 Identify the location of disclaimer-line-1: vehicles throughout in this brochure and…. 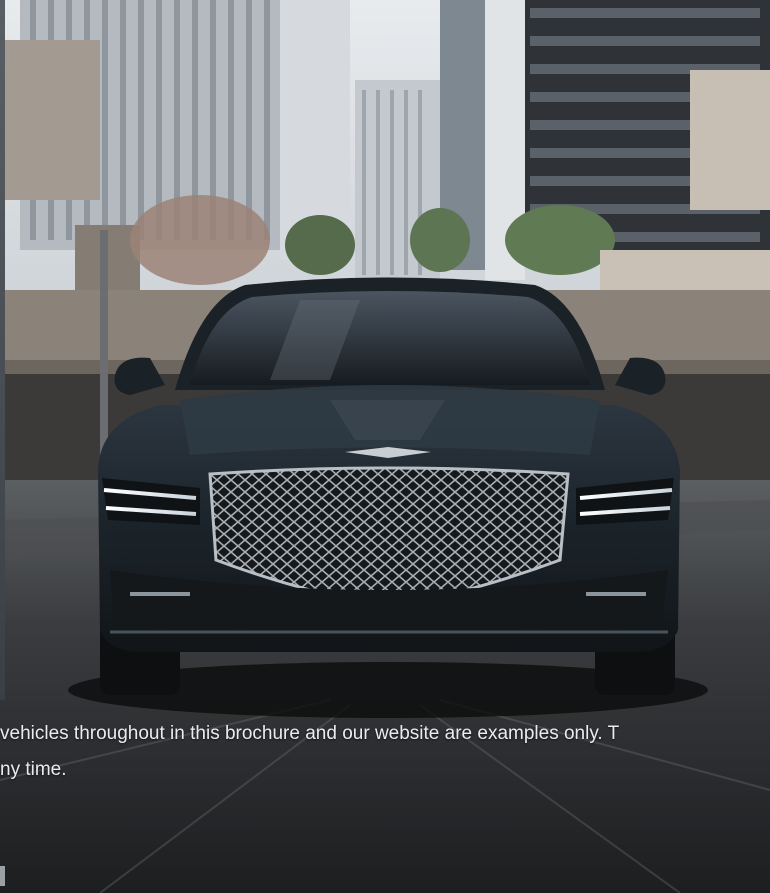
(310, 733).